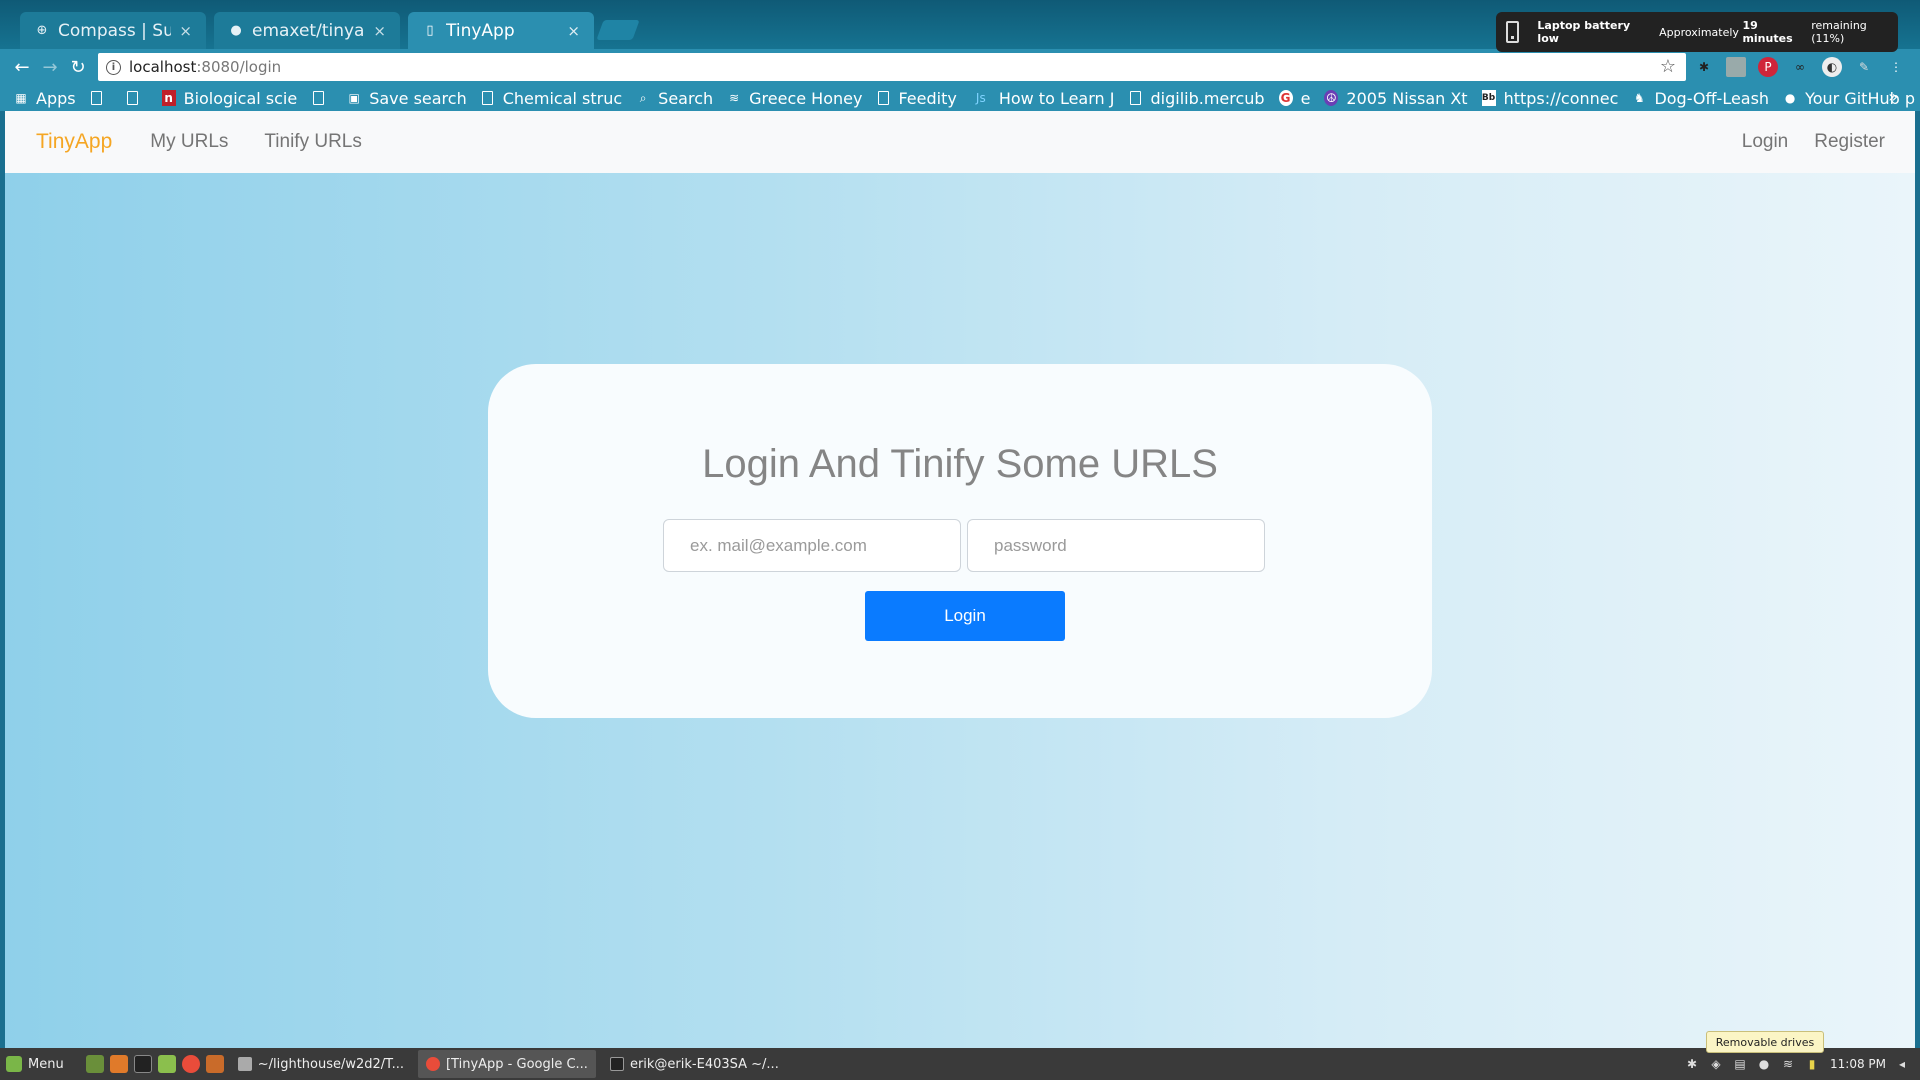 This screenshot has width=1920, height=1080. Describe the element at coordinates (1832, 67) in the screenshot. I see `extension-icon: ◐` at that location.